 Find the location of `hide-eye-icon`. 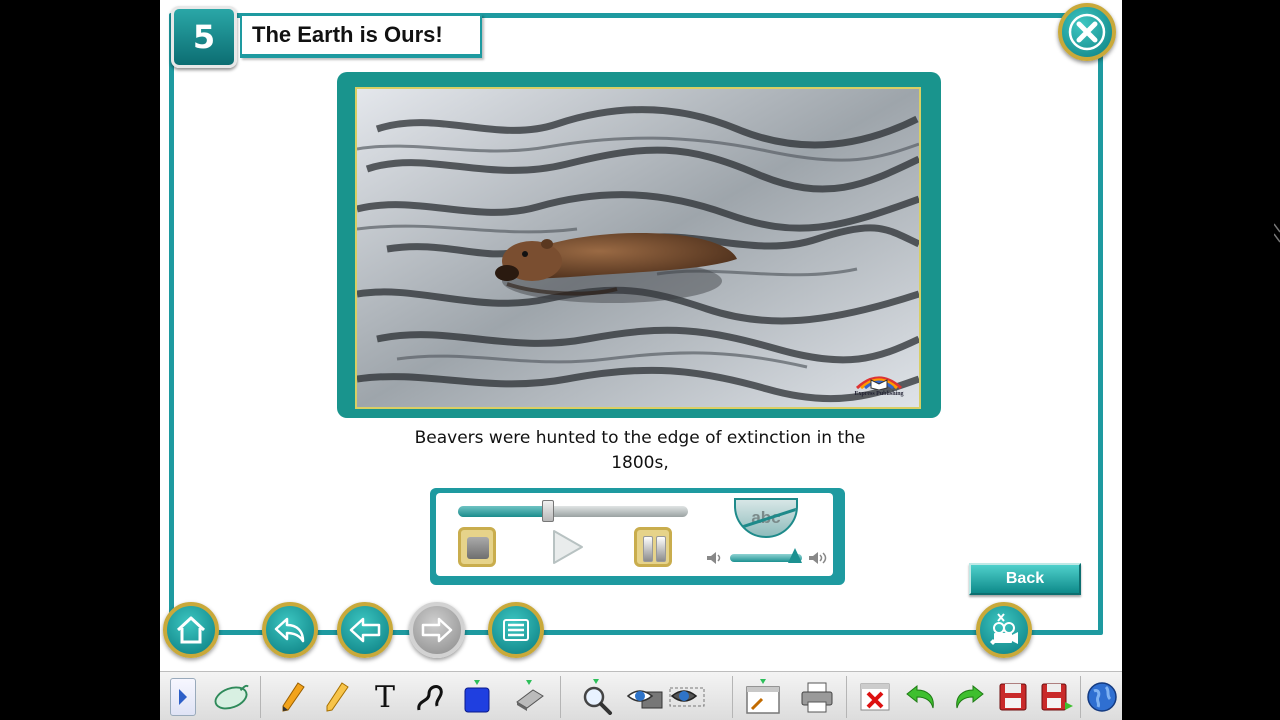

hide-eye-icon is located at coordinates (687, 697).